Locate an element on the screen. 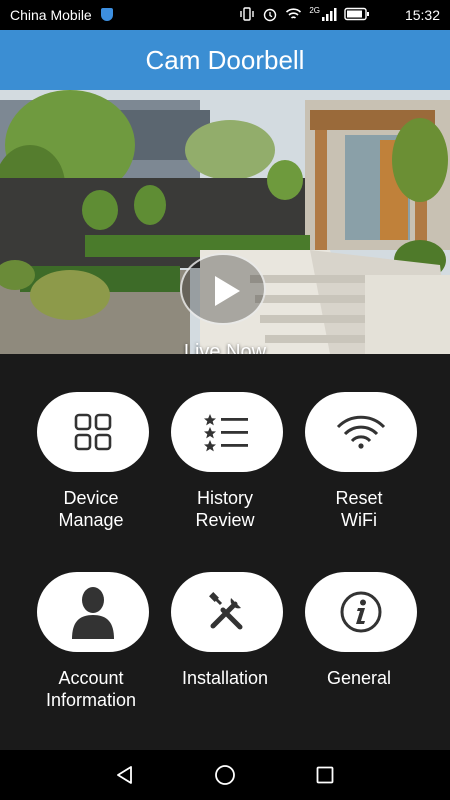  general-icon-container is located at coordinates (361, 612).